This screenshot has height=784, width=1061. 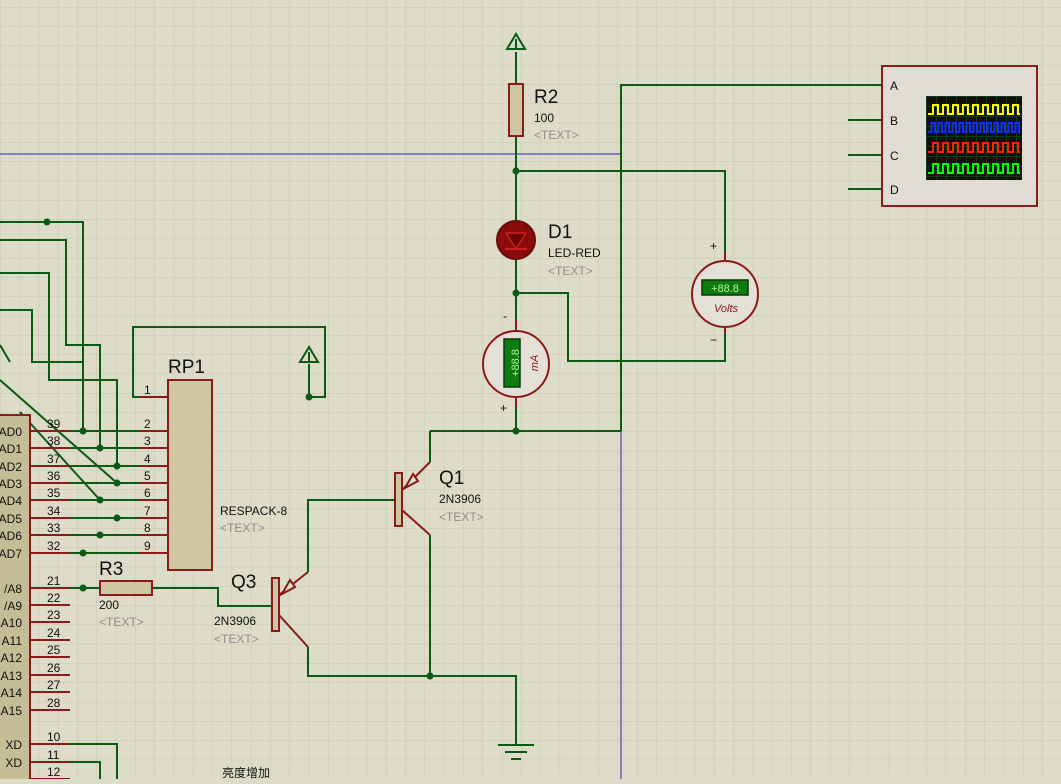 What do you see at coordinates (11, 449) in the screenshot?
I see `mcu-pin-label: AD1` at bounding box center [11, 449].